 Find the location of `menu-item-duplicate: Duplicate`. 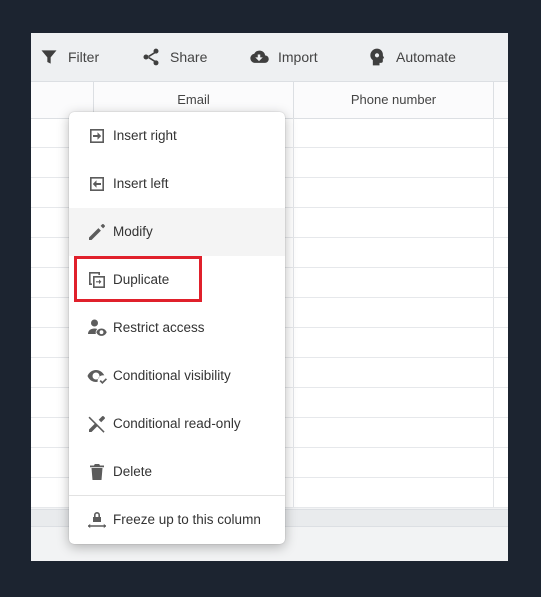

menu-item-duplicate: Duplicate is located at coordinates (177, 280).